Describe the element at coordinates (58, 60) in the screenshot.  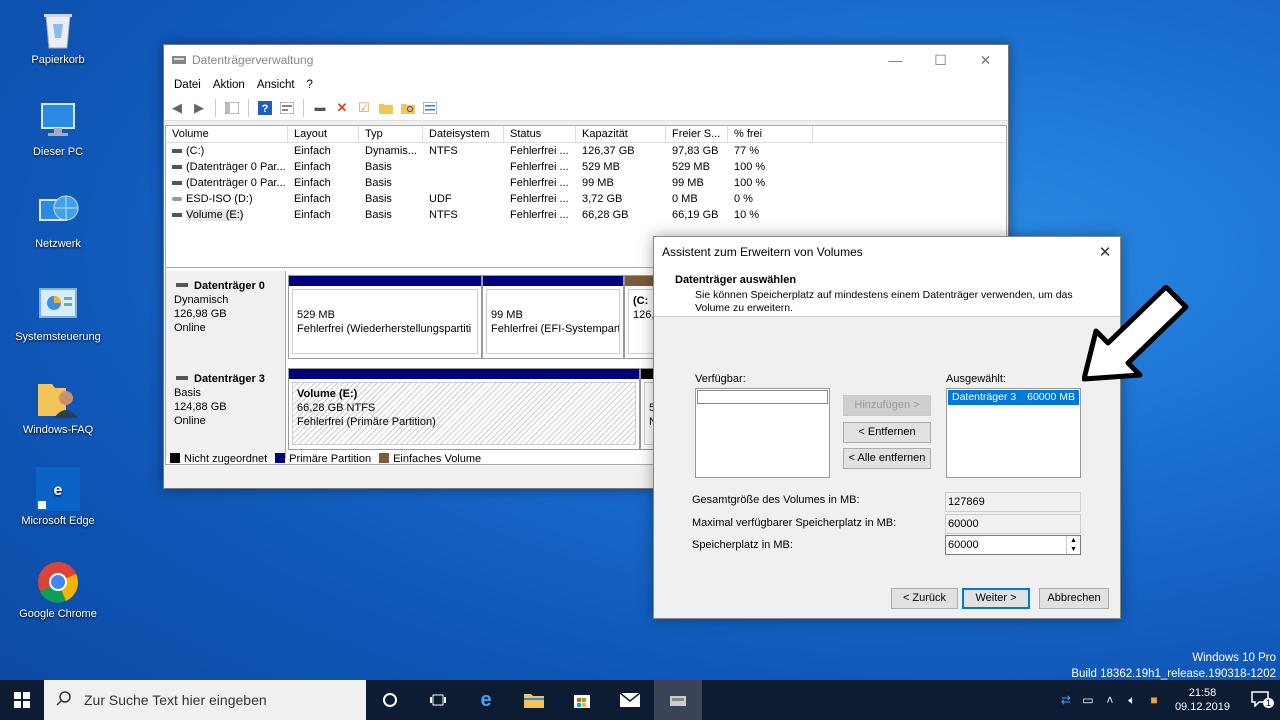
I see `desktop-icon-label: Papierkorb` at that location.